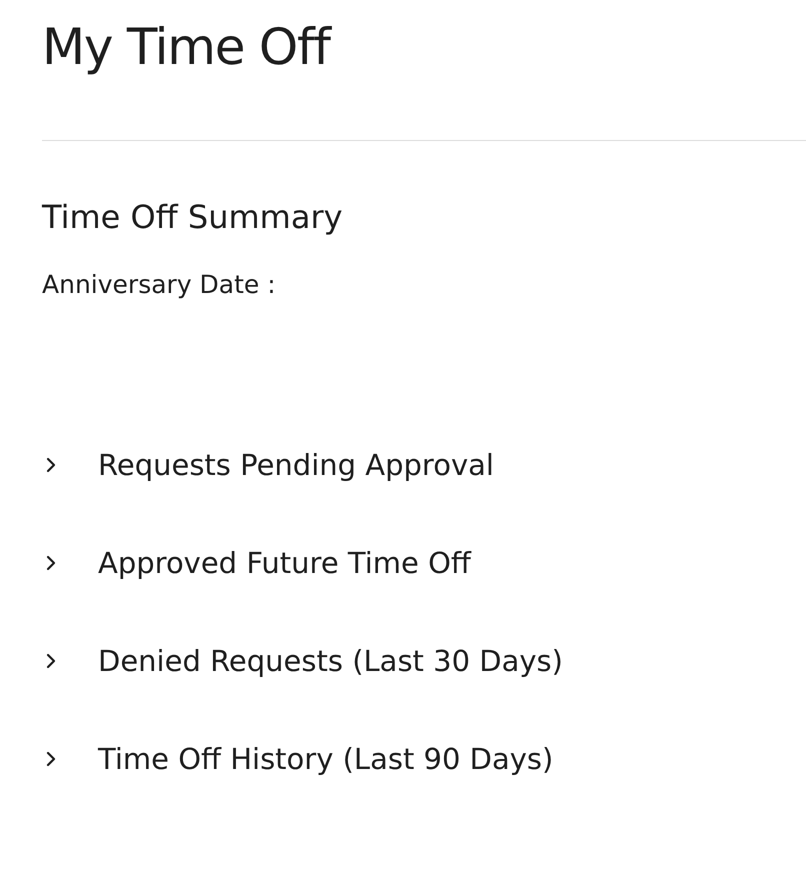 The width and height of the screenshot is (806, 882). Describe the element at coordinates (187, 47) in the screenshot. I see `page-title: My Time Off` at that location.